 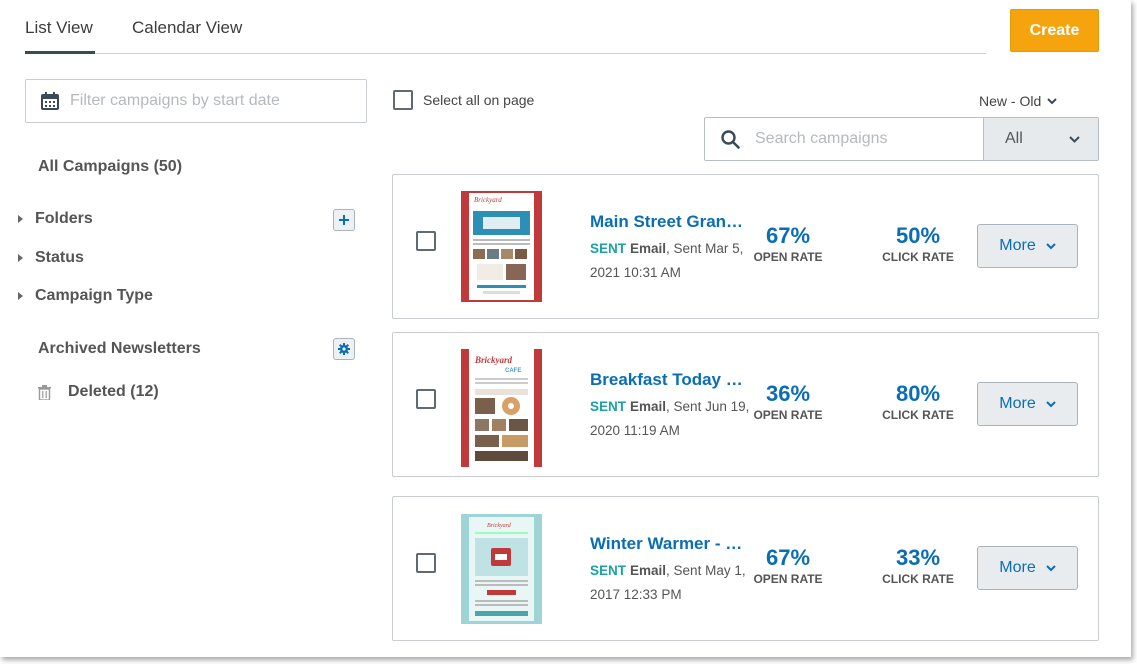 I want to click on campaign-meta: SENT Email, Sent Mar 5, 2021 10:31 AM, so click(x=672, y=261).